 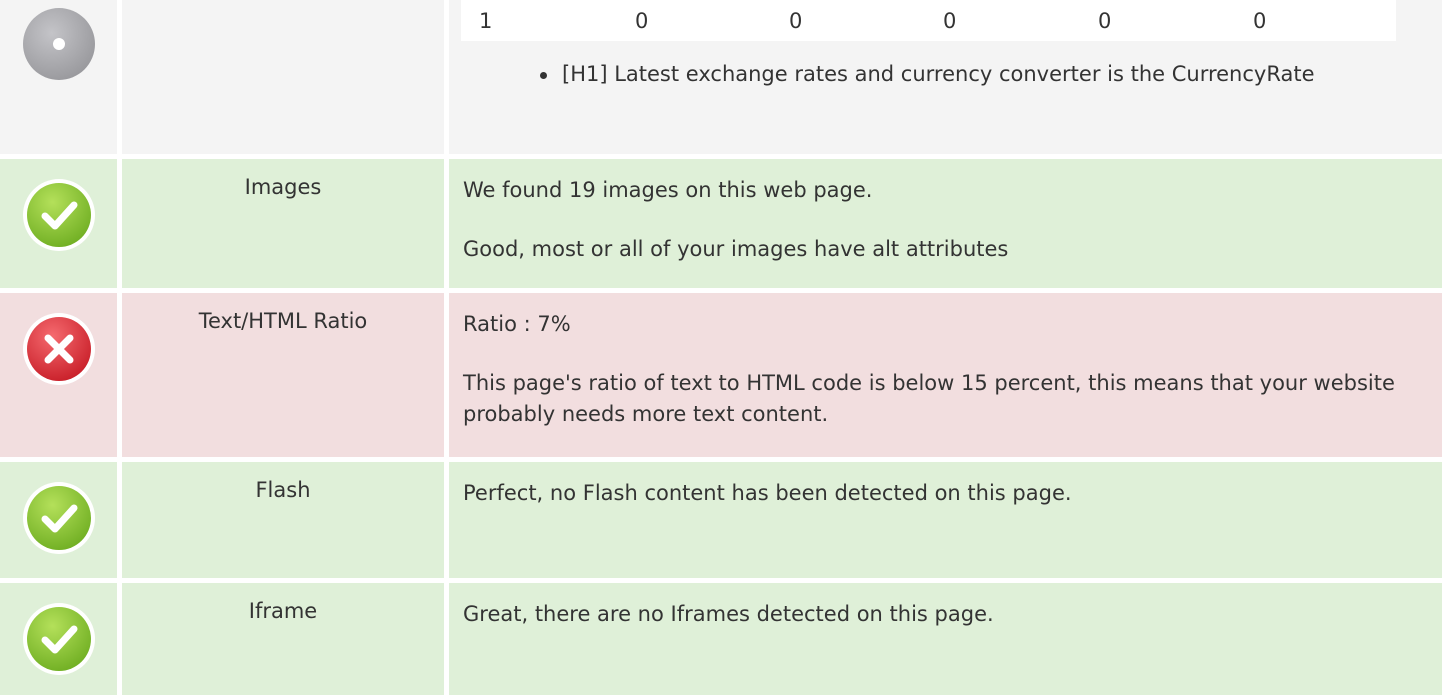 What do you see at coordinates (283, 639) in the screenshot?
I see `iframe-label: Iframe` at bounding box center [283, 639].